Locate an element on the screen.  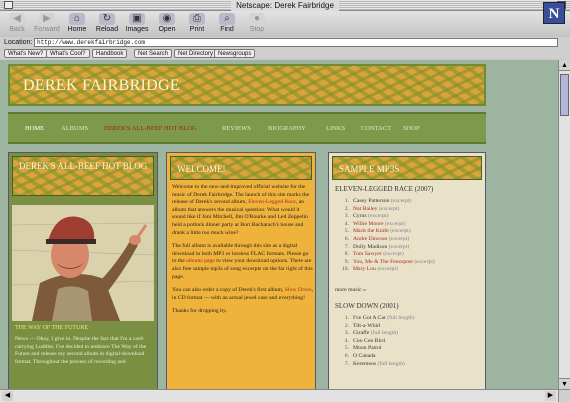
track-title-link: Cyrus is located at coordinates (360, 216).